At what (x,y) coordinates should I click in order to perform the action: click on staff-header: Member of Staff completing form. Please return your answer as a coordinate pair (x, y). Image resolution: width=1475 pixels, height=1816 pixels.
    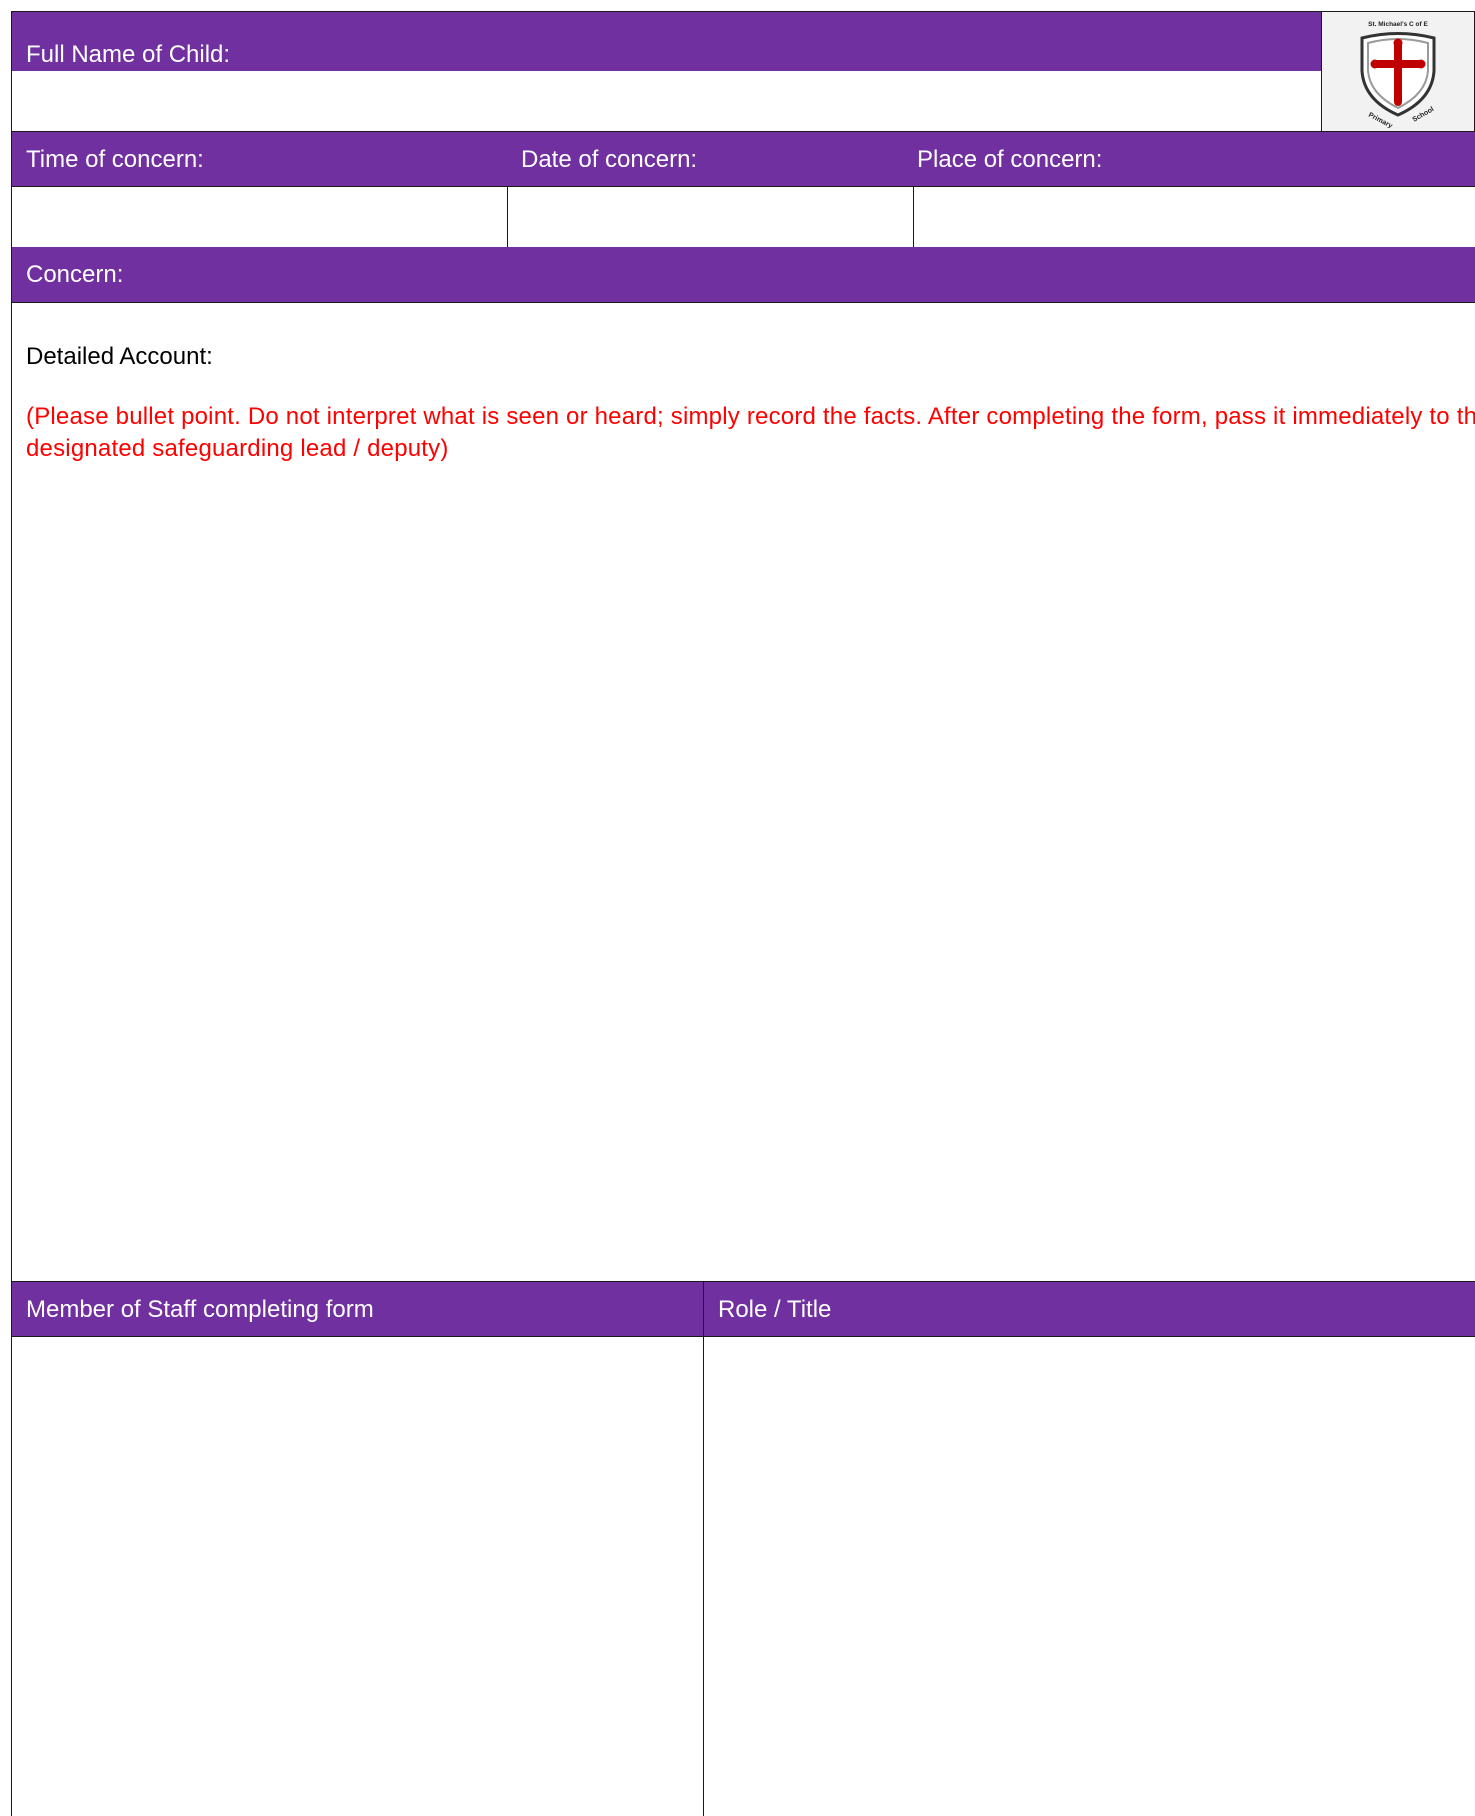
    Looking at the image, I should click on (357, 1309).